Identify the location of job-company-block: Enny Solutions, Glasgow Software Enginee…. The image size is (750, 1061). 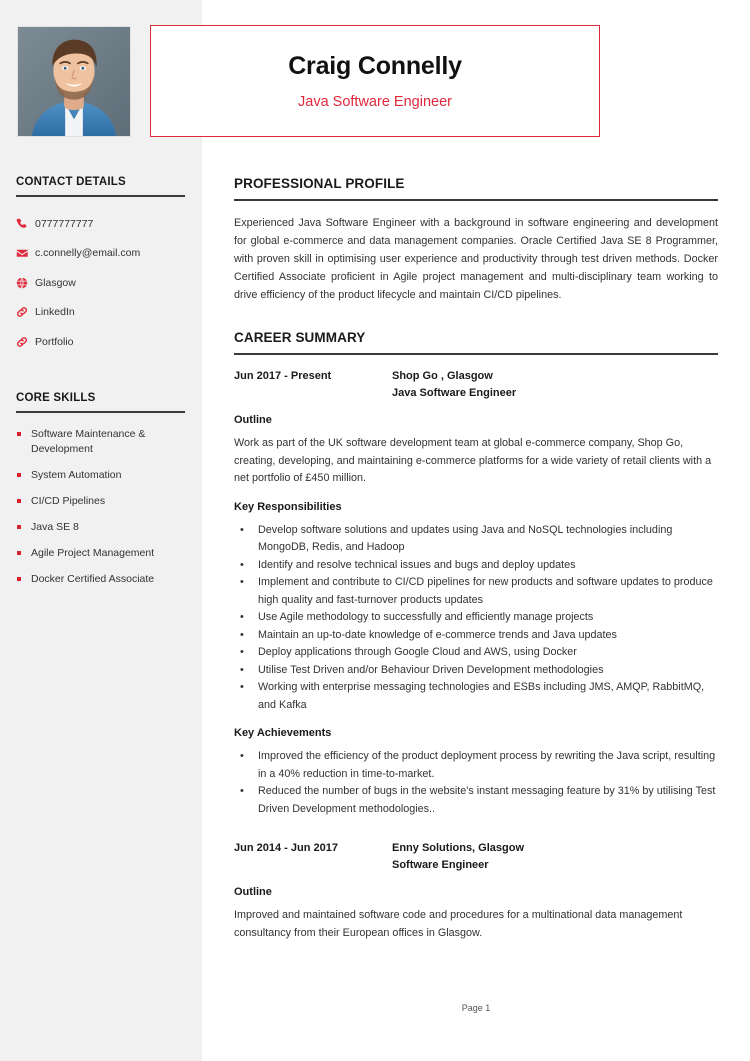
(555, 856).